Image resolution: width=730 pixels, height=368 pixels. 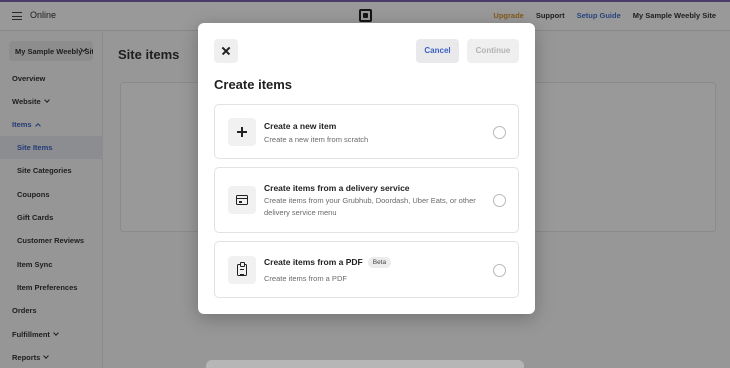 I want to click on option-title: Create items from a PDF, so click(x=313, y=262).